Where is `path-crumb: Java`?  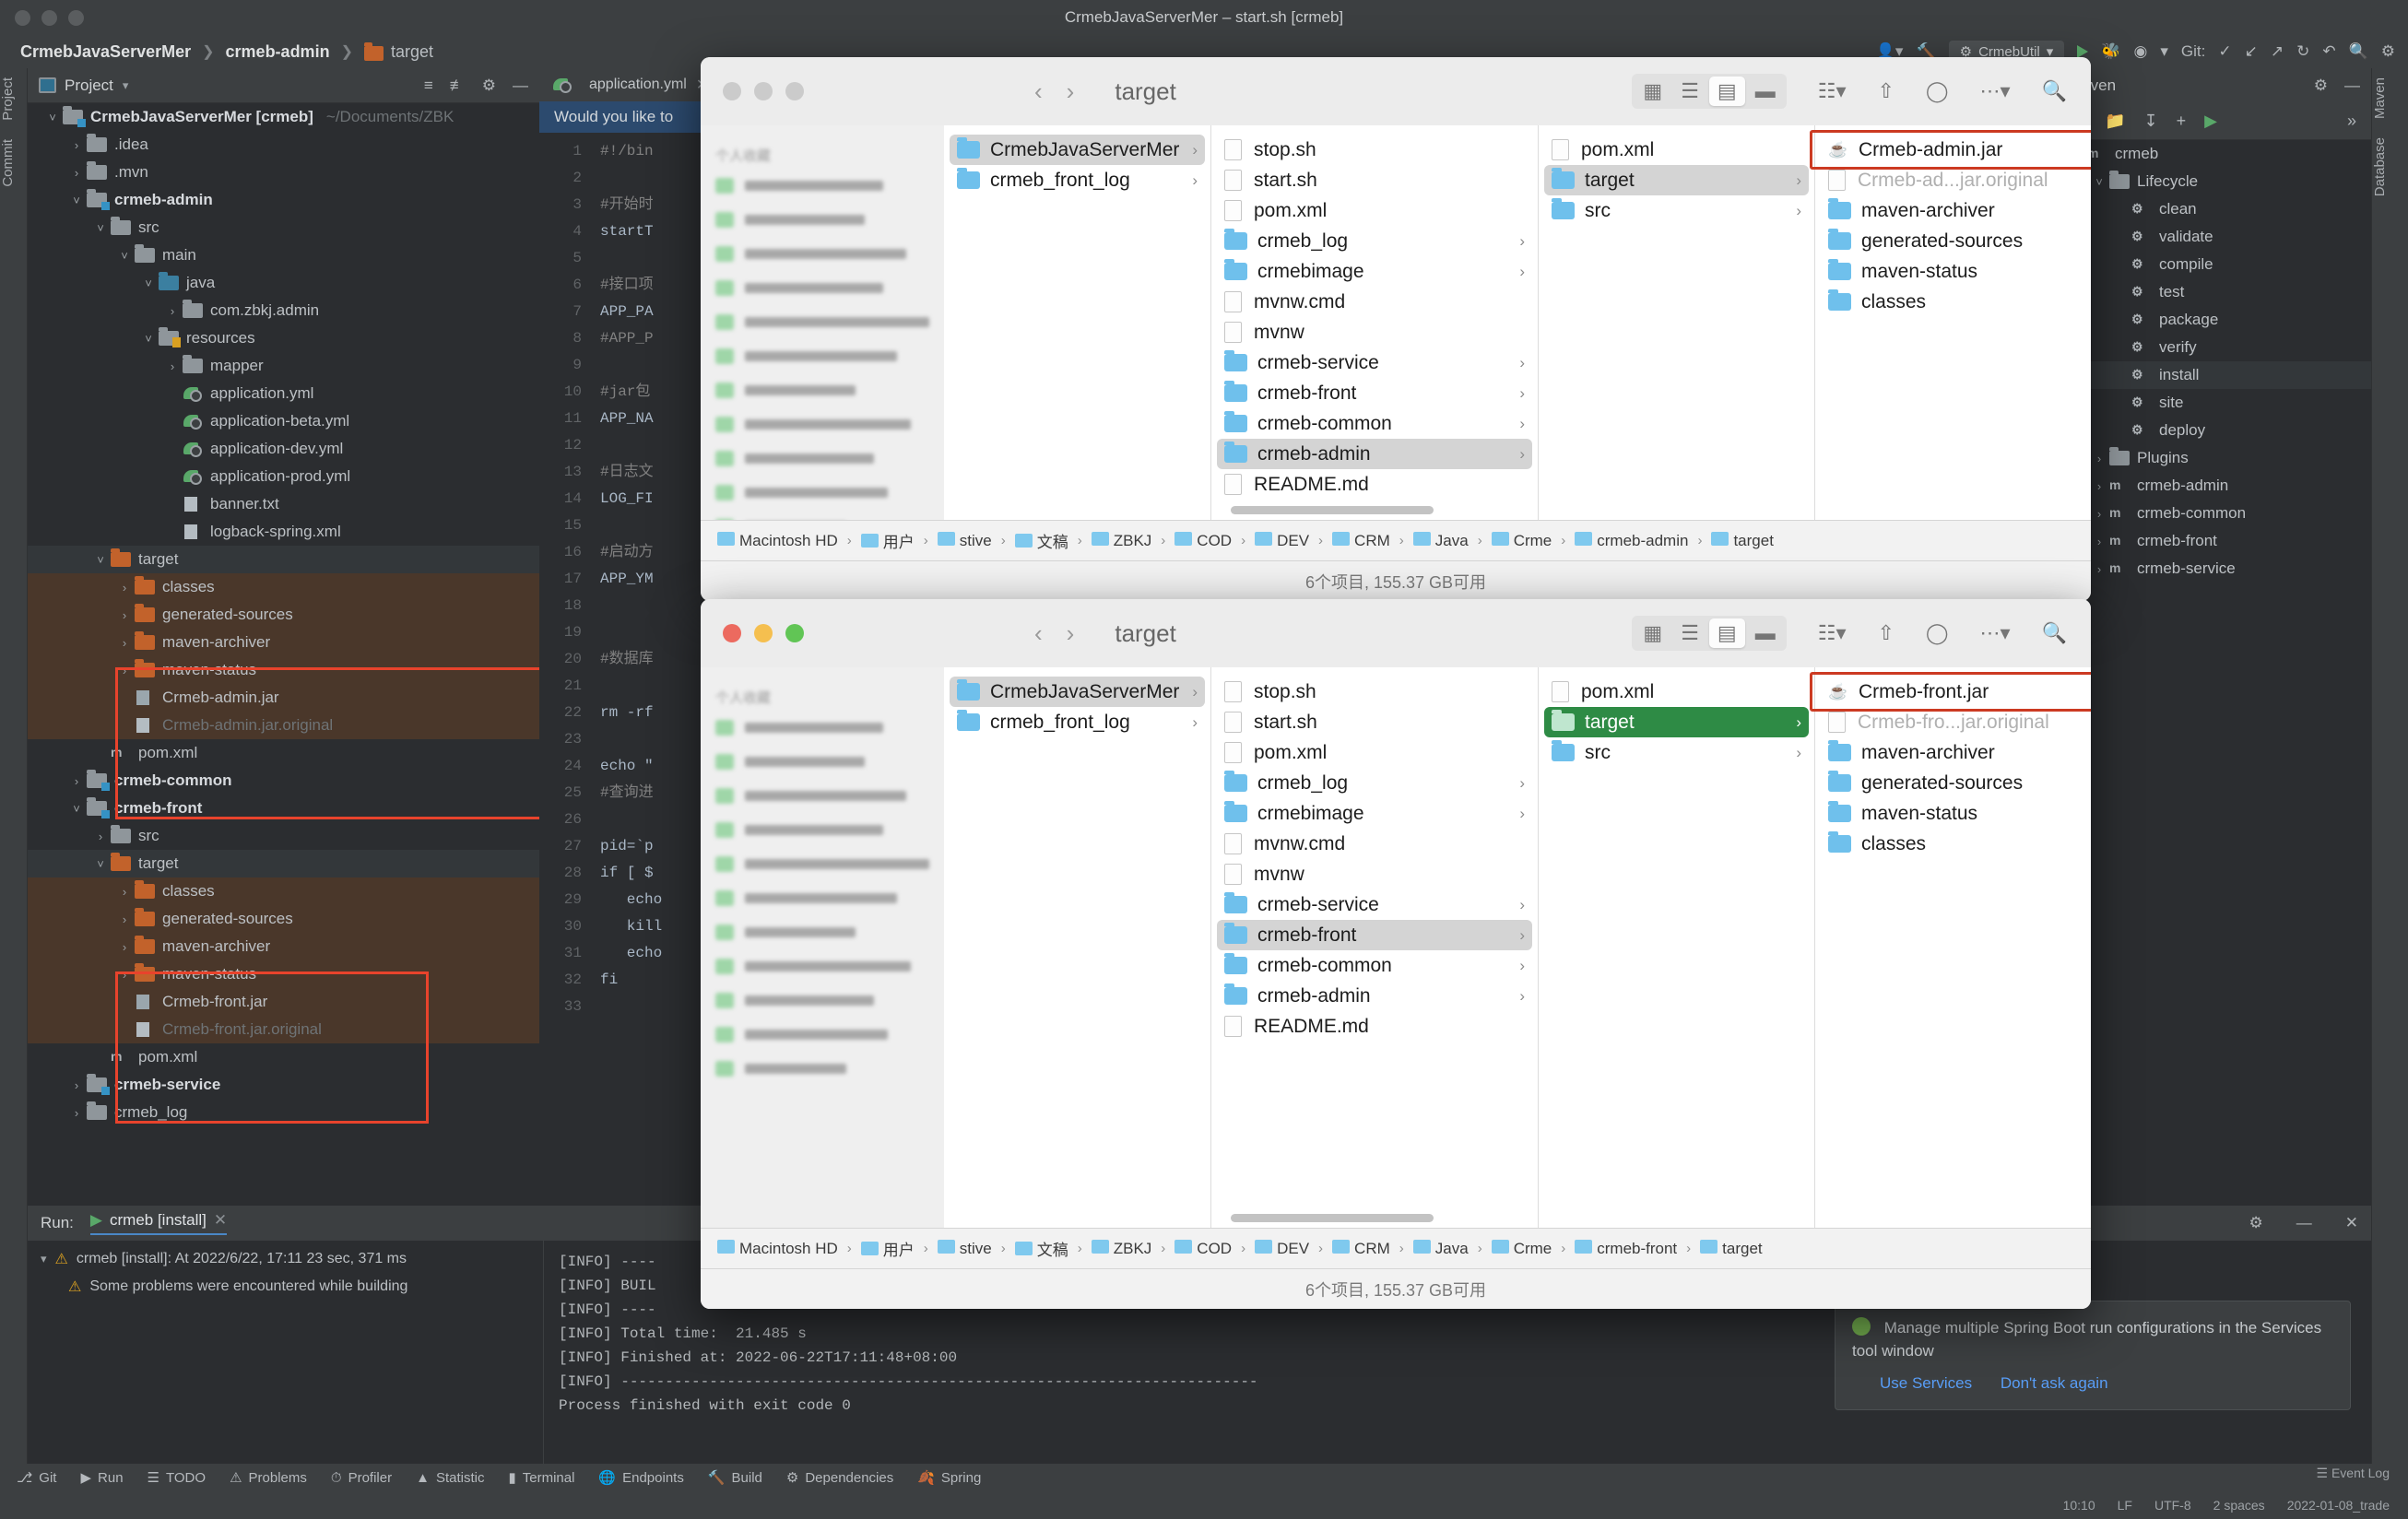
path-crumb: Java is located at coordinates (1441, 1248).